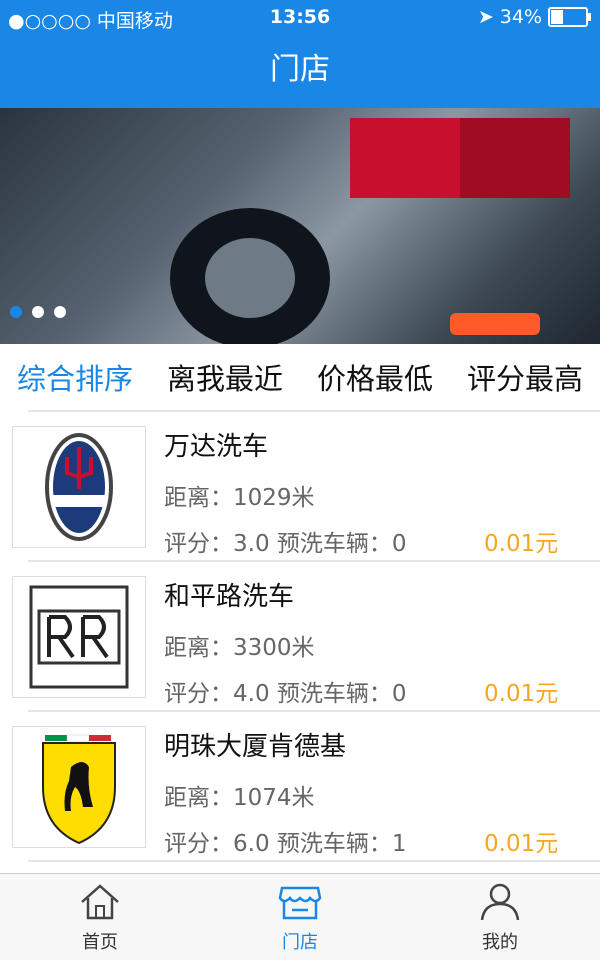  What do you see at coordinates (300, 377) in the screenshot?
I see `sort-tabs: 综合排序 离我最近 价格最低 评分最高` at bounding box center [300, 377].